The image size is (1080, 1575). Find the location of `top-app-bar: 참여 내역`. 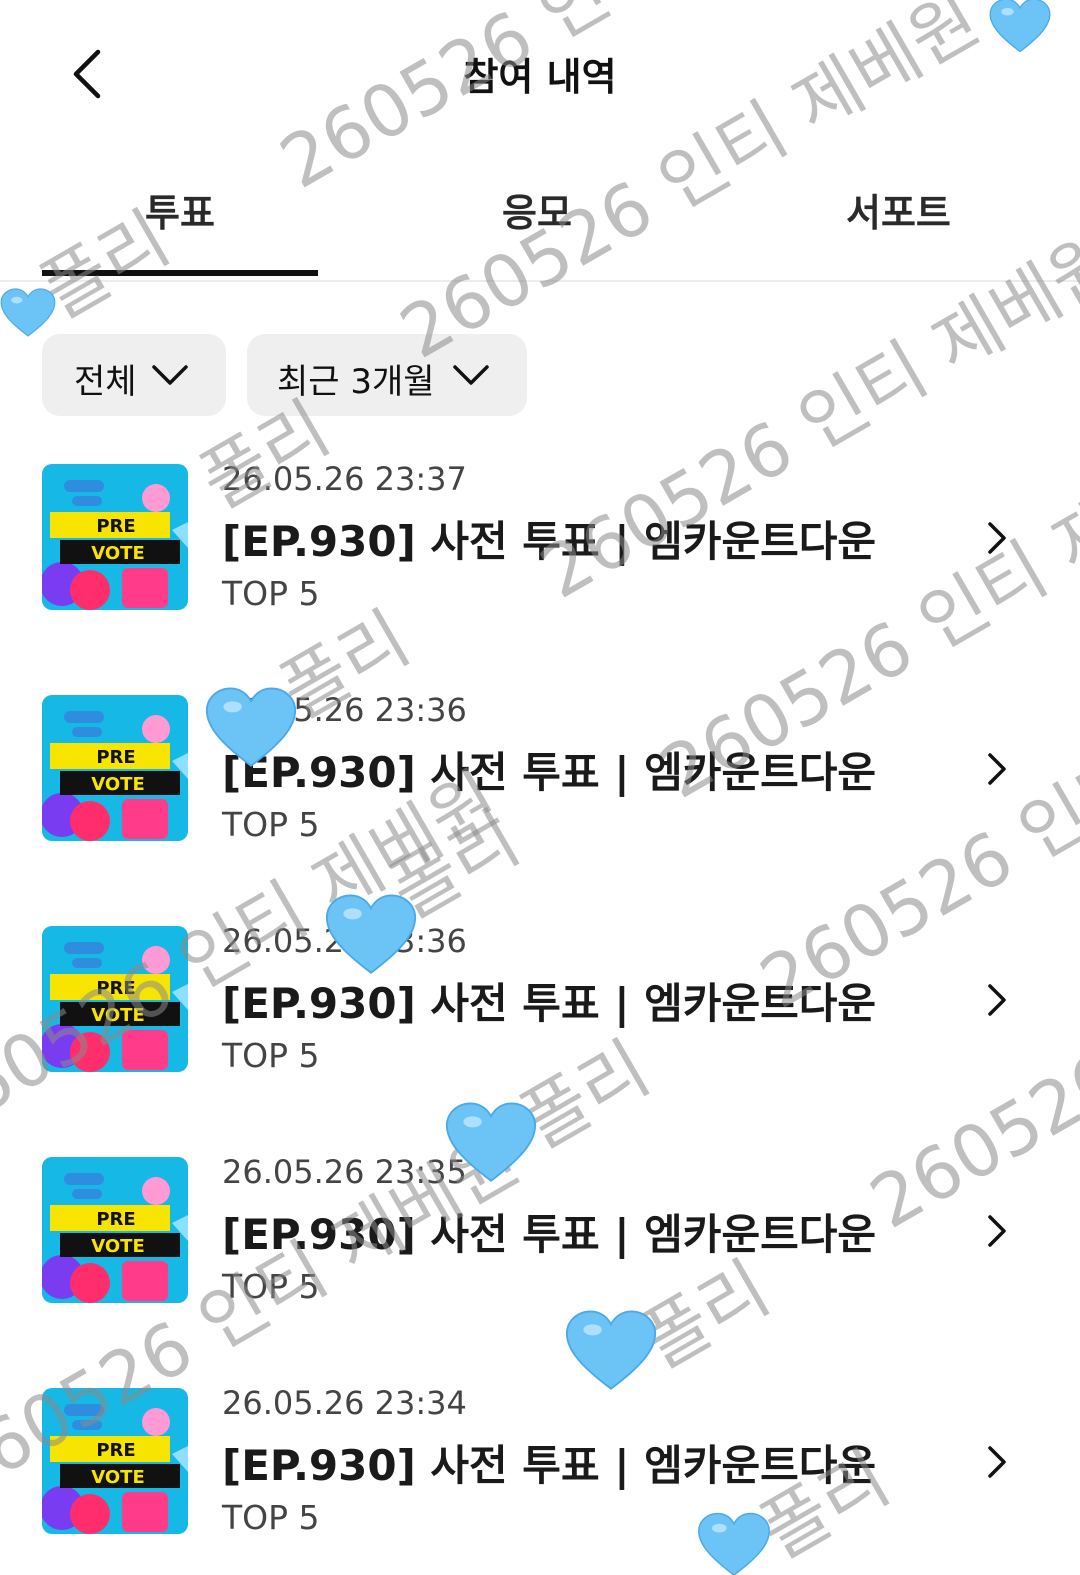

top-app-bar: 참여 내역 is located at coordinates (540, 75).